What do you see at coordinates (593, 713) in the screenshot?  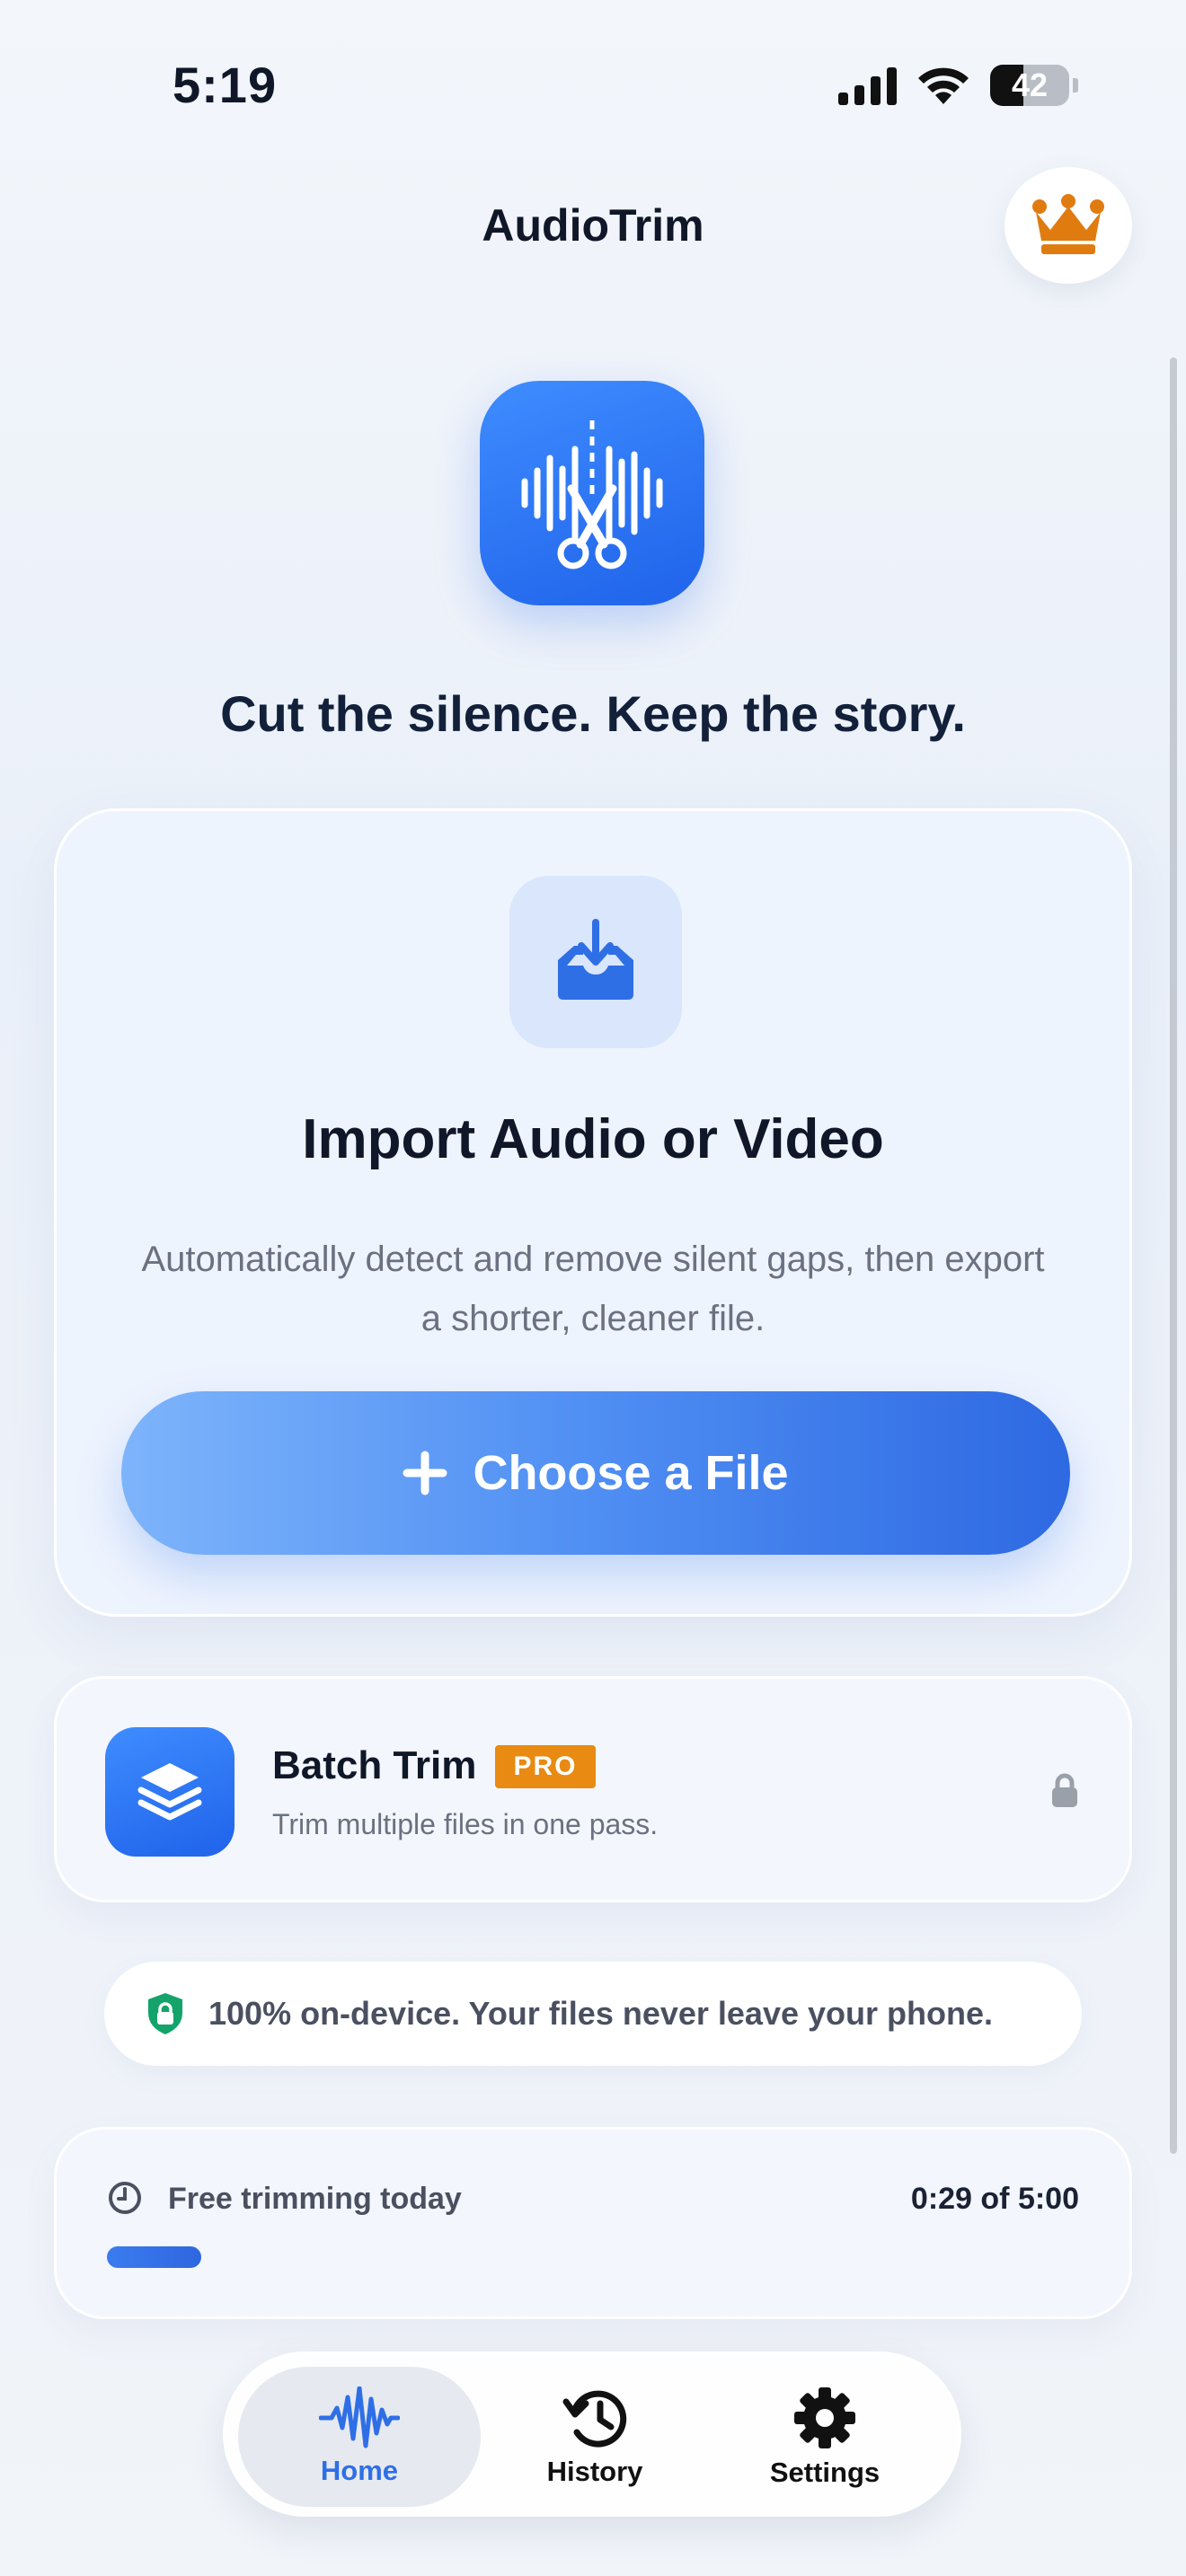 I see `tagline: Cut the silence. Keep the story.` at bounding box center [593, 713].